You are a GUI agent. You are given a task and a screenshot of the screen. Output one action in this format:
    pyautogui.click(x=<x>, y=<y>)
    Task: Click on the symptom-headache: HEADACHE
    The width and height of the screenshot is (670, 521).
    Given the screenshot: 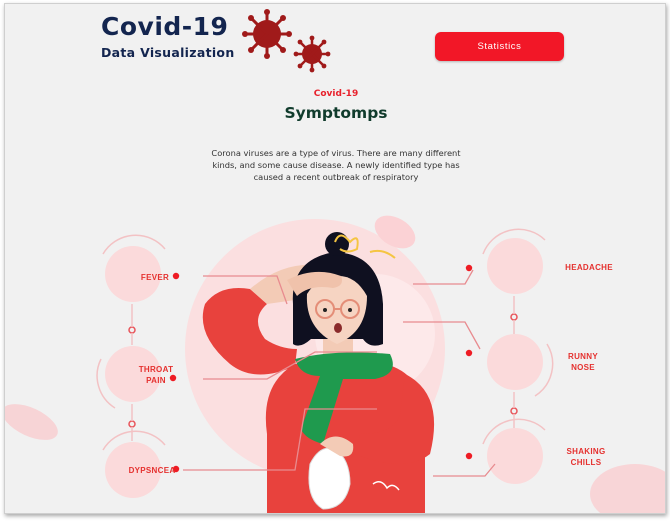 What is the action you would take?
    pyautogui.click(x=589, y=267)
    